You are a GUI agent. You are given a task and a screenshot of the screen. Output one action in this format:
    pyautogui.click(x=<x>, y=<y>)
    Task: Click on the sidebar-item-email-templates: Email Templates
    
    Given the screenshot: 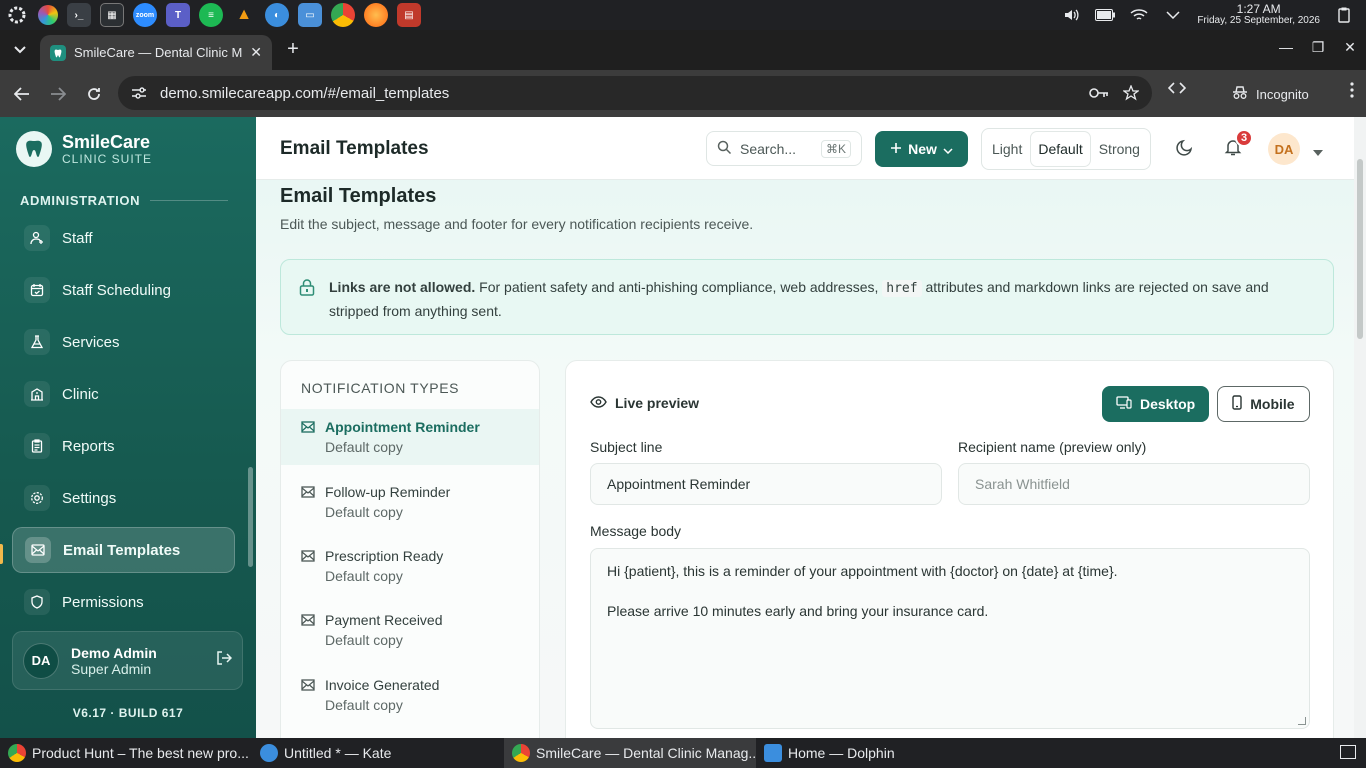 What is the action you would take?
    pyautogui.click(x=123, y=550)
    